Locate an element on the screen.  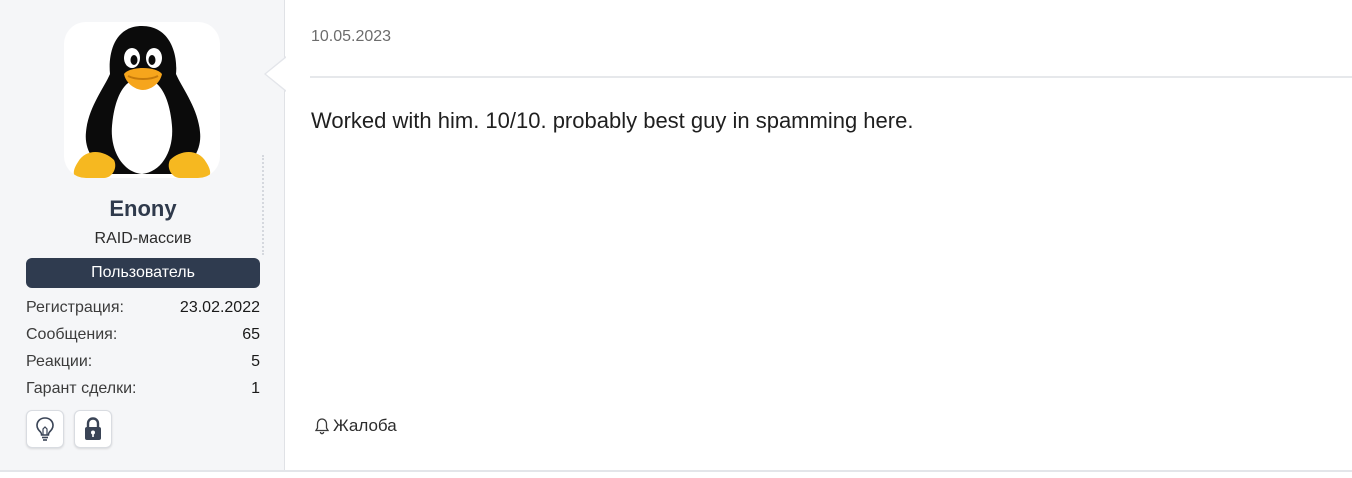
report-button: Жалоба is located at coordinates (355, 426).